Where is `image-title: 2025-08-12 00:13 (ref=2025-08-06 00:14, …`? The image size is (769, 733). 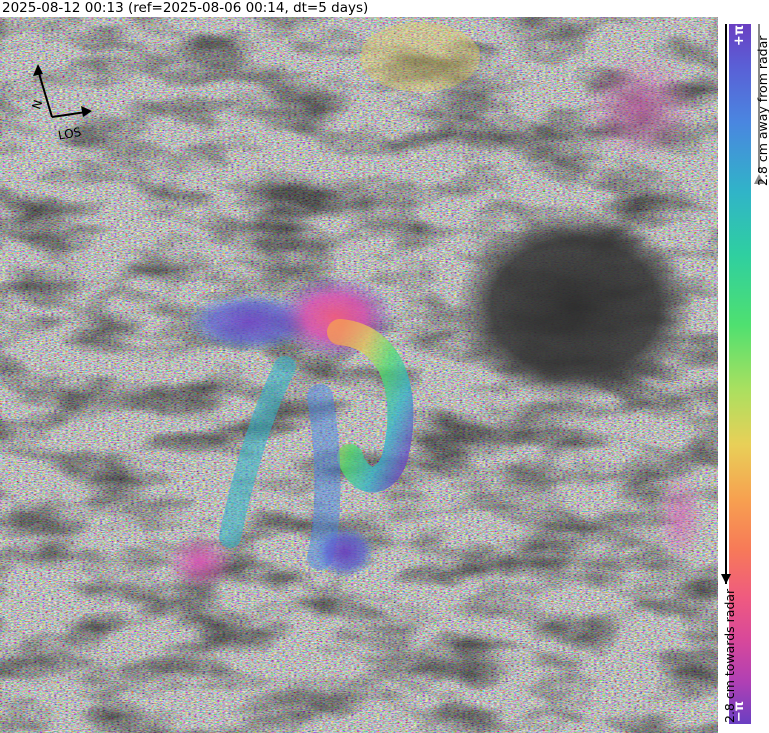
image-title: 2025-08-12 00:13 (ref=2025-08-06 00:14, … is located at coordinates (185, 8).